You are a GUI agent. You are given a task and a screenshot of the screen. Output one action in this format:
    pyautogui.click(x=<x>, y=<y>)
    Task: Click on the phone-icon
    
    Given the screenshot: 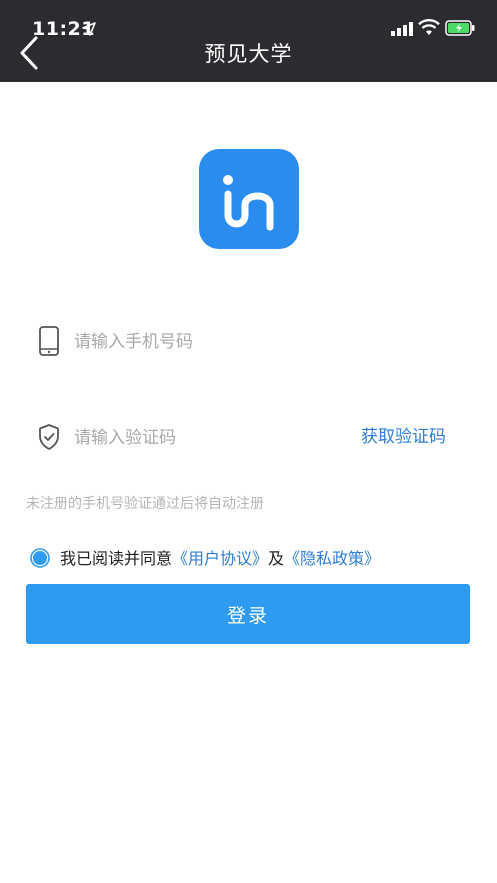 What is the action you would take?
    pyautogui.click(x=49, y=341)
    